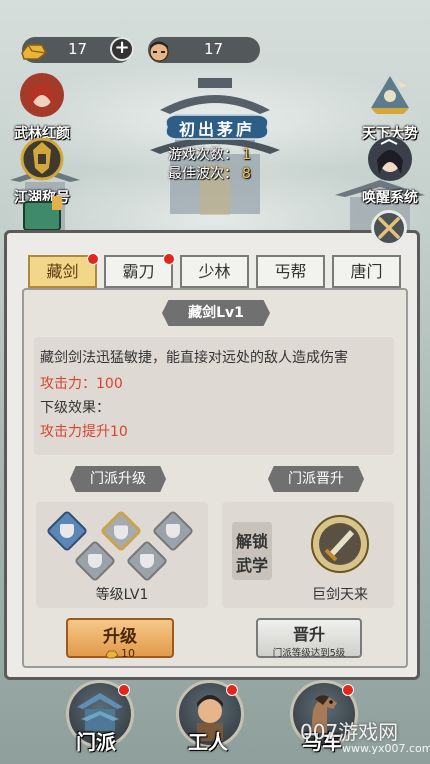 The image size is (430, 764). I want to click on upgrade-button: 升级 10, so click(120, 639).